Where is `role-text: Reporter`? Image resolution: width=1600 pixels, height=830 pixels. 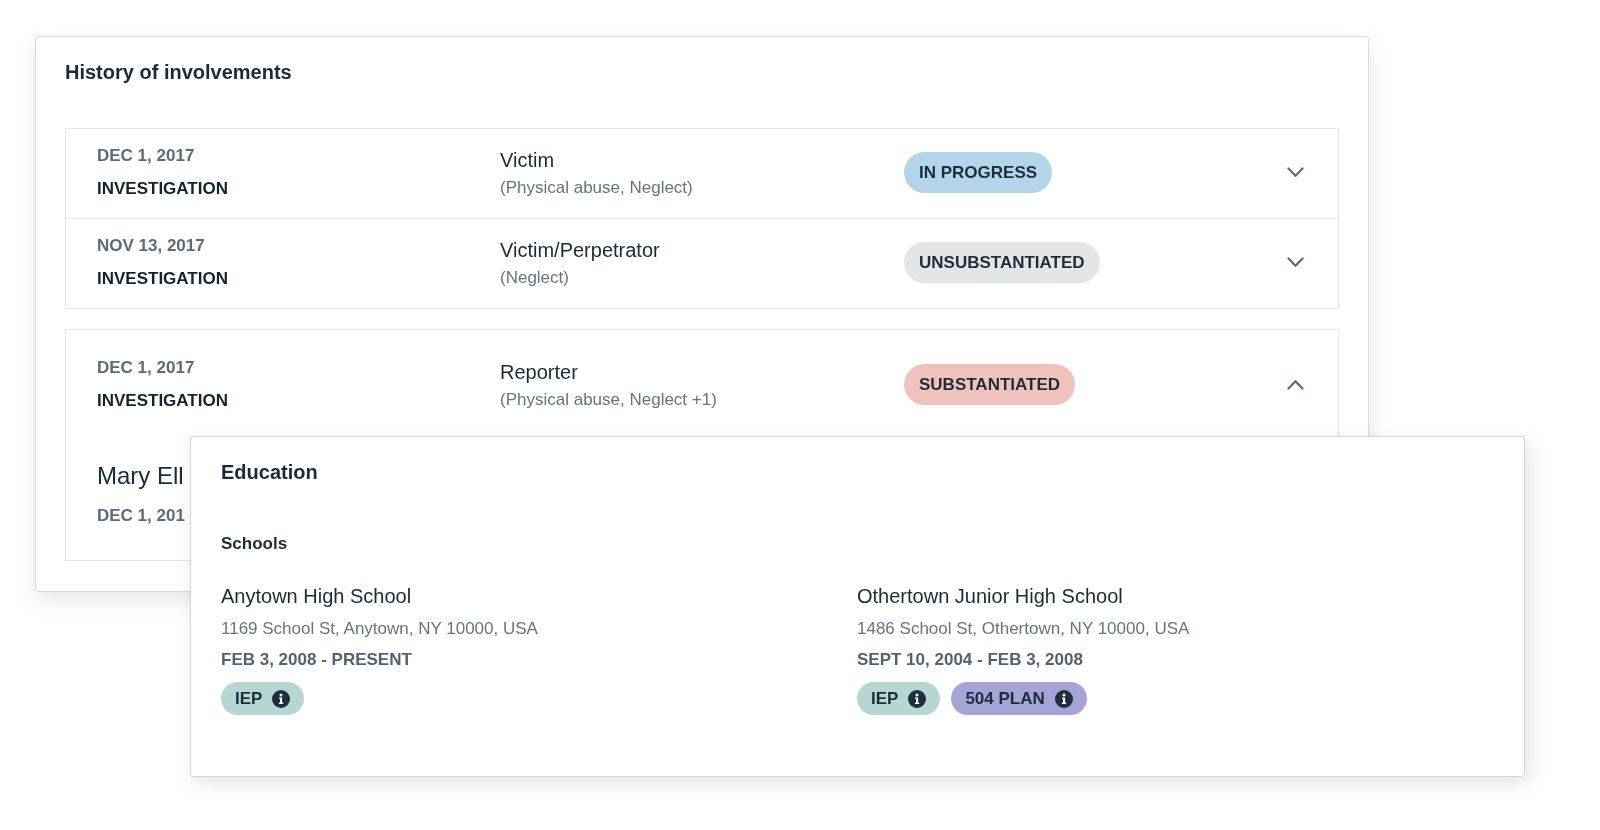
role-text: Reporter is located at coordinates (539, 372).